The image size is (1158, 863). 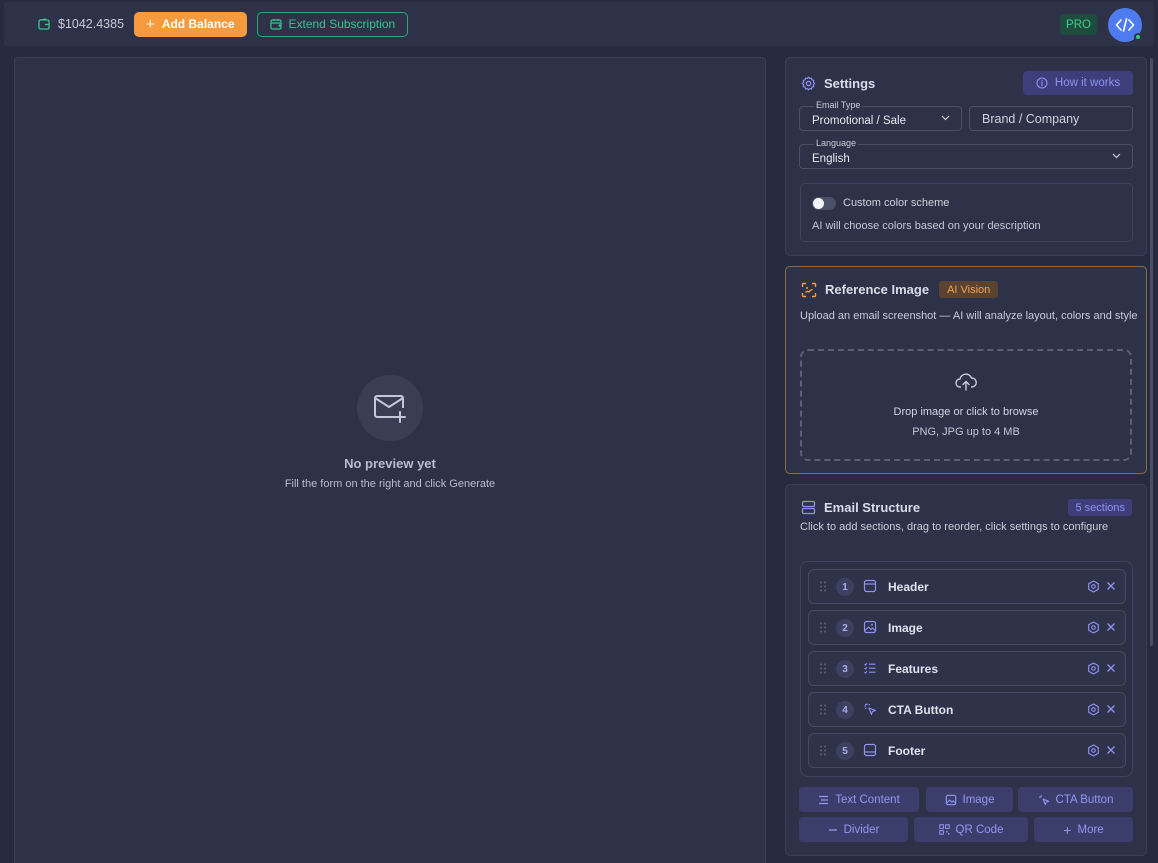 I want to click on add-image-button: Image, so click(x=969, y=799).